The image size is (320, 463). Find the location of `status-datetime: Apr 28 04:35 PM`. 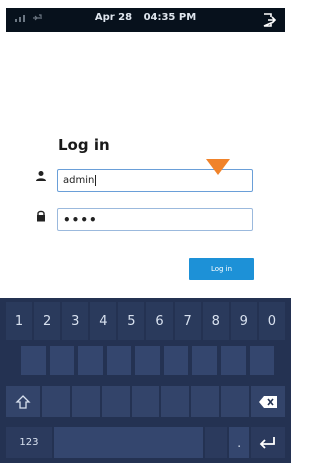

status-datetime: Apr 28 04:35 PM is located at coordinates (145, 17).